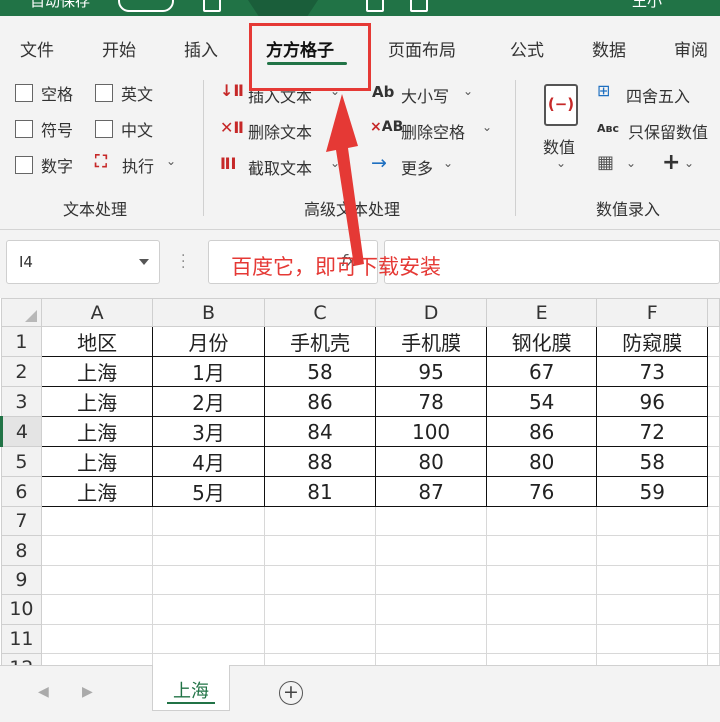 This screenshot has width=720, height=722. Describe the element at coordinates (291, 693) in the screenshot. I see `add-sheet-icon: +` at that location.